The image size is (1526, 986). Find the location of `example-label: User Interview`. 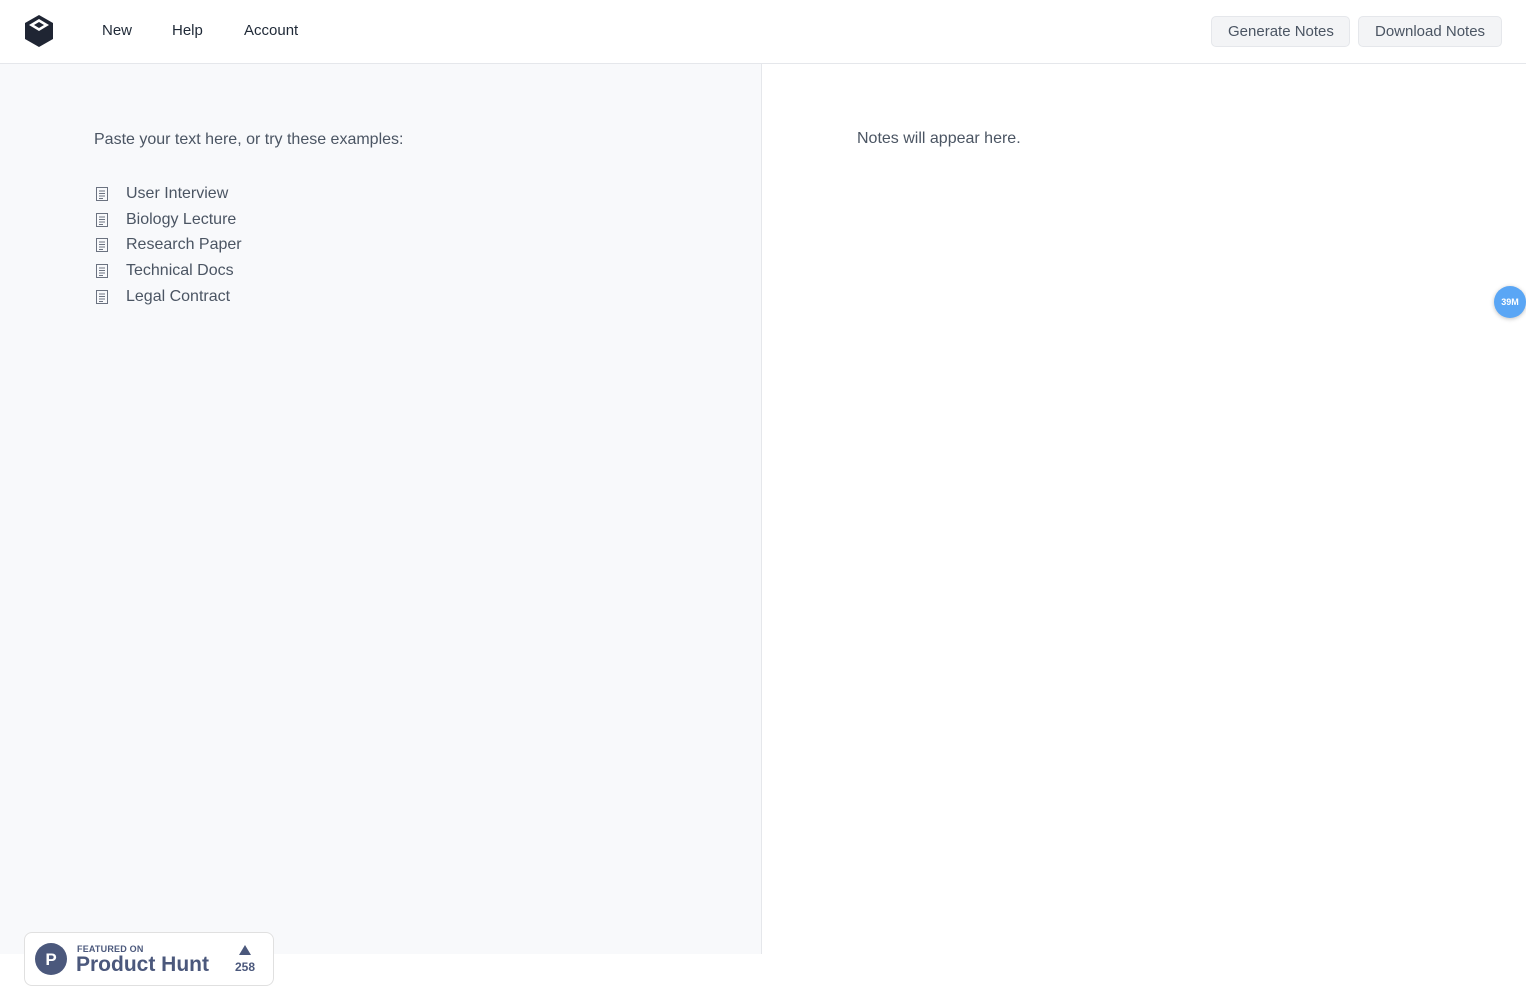

example-label: User Interview is located at coordinates (177, 193).